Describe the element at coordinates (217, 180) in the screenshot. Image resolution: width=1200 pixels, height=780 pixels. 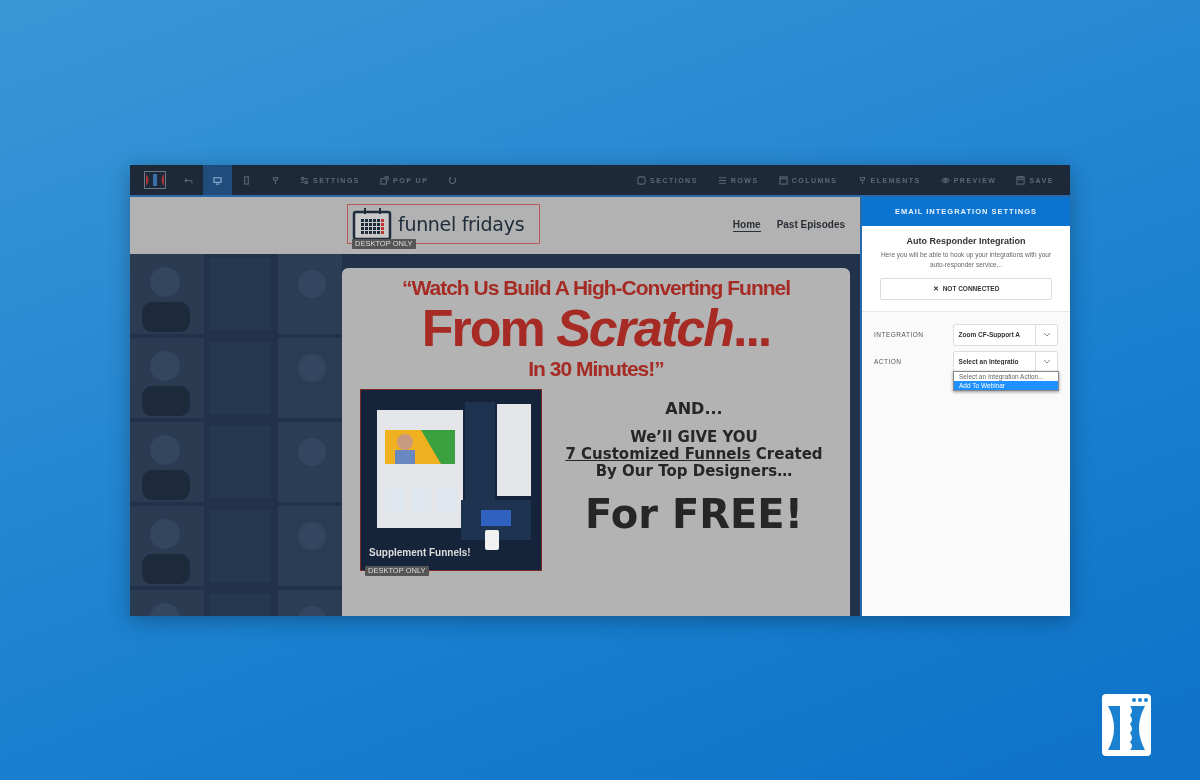
I see `desktop-icon` at that location.